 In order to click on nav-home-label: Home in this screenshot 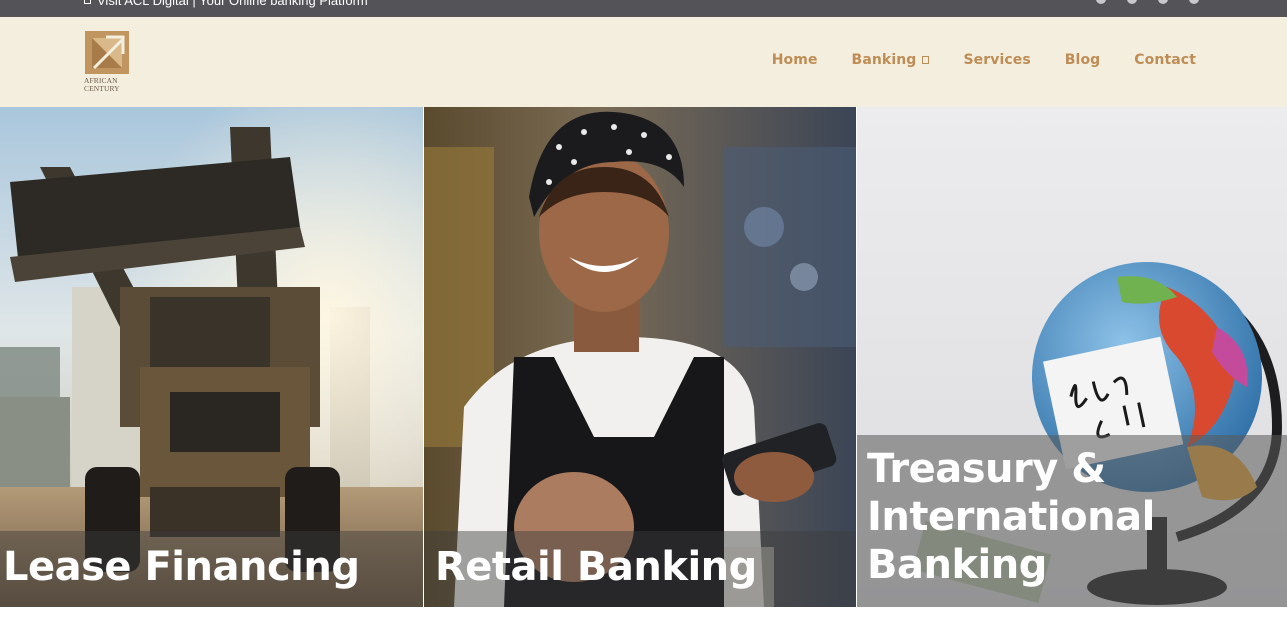, I will do `click(794, 60)`.